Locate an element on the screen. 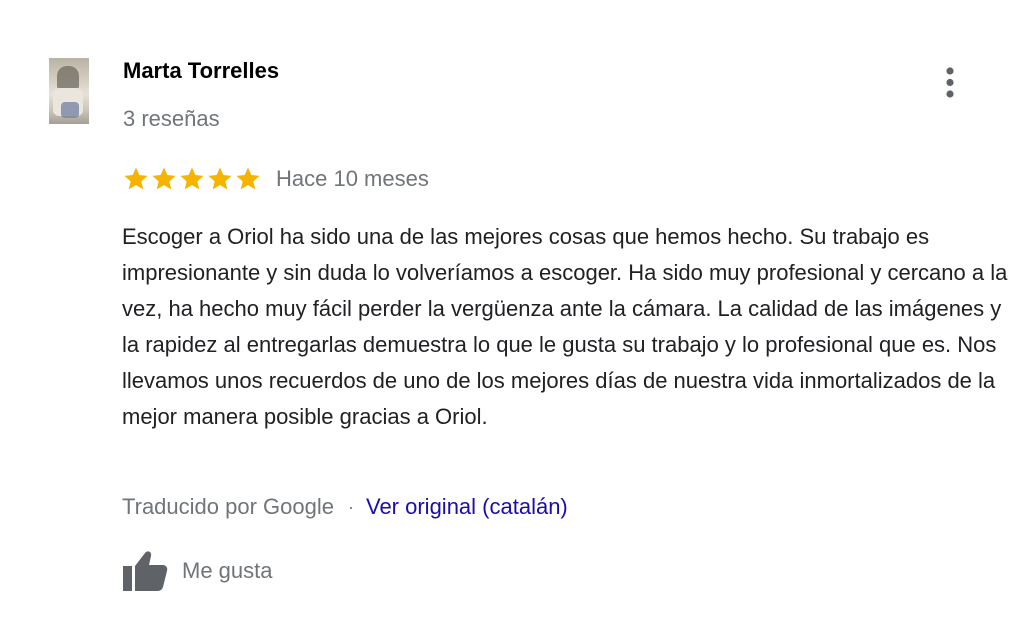 Image resolution: width=1028 pixels, height=636 pixels. like-button: Me gusta is located at coordinates (197, 571).